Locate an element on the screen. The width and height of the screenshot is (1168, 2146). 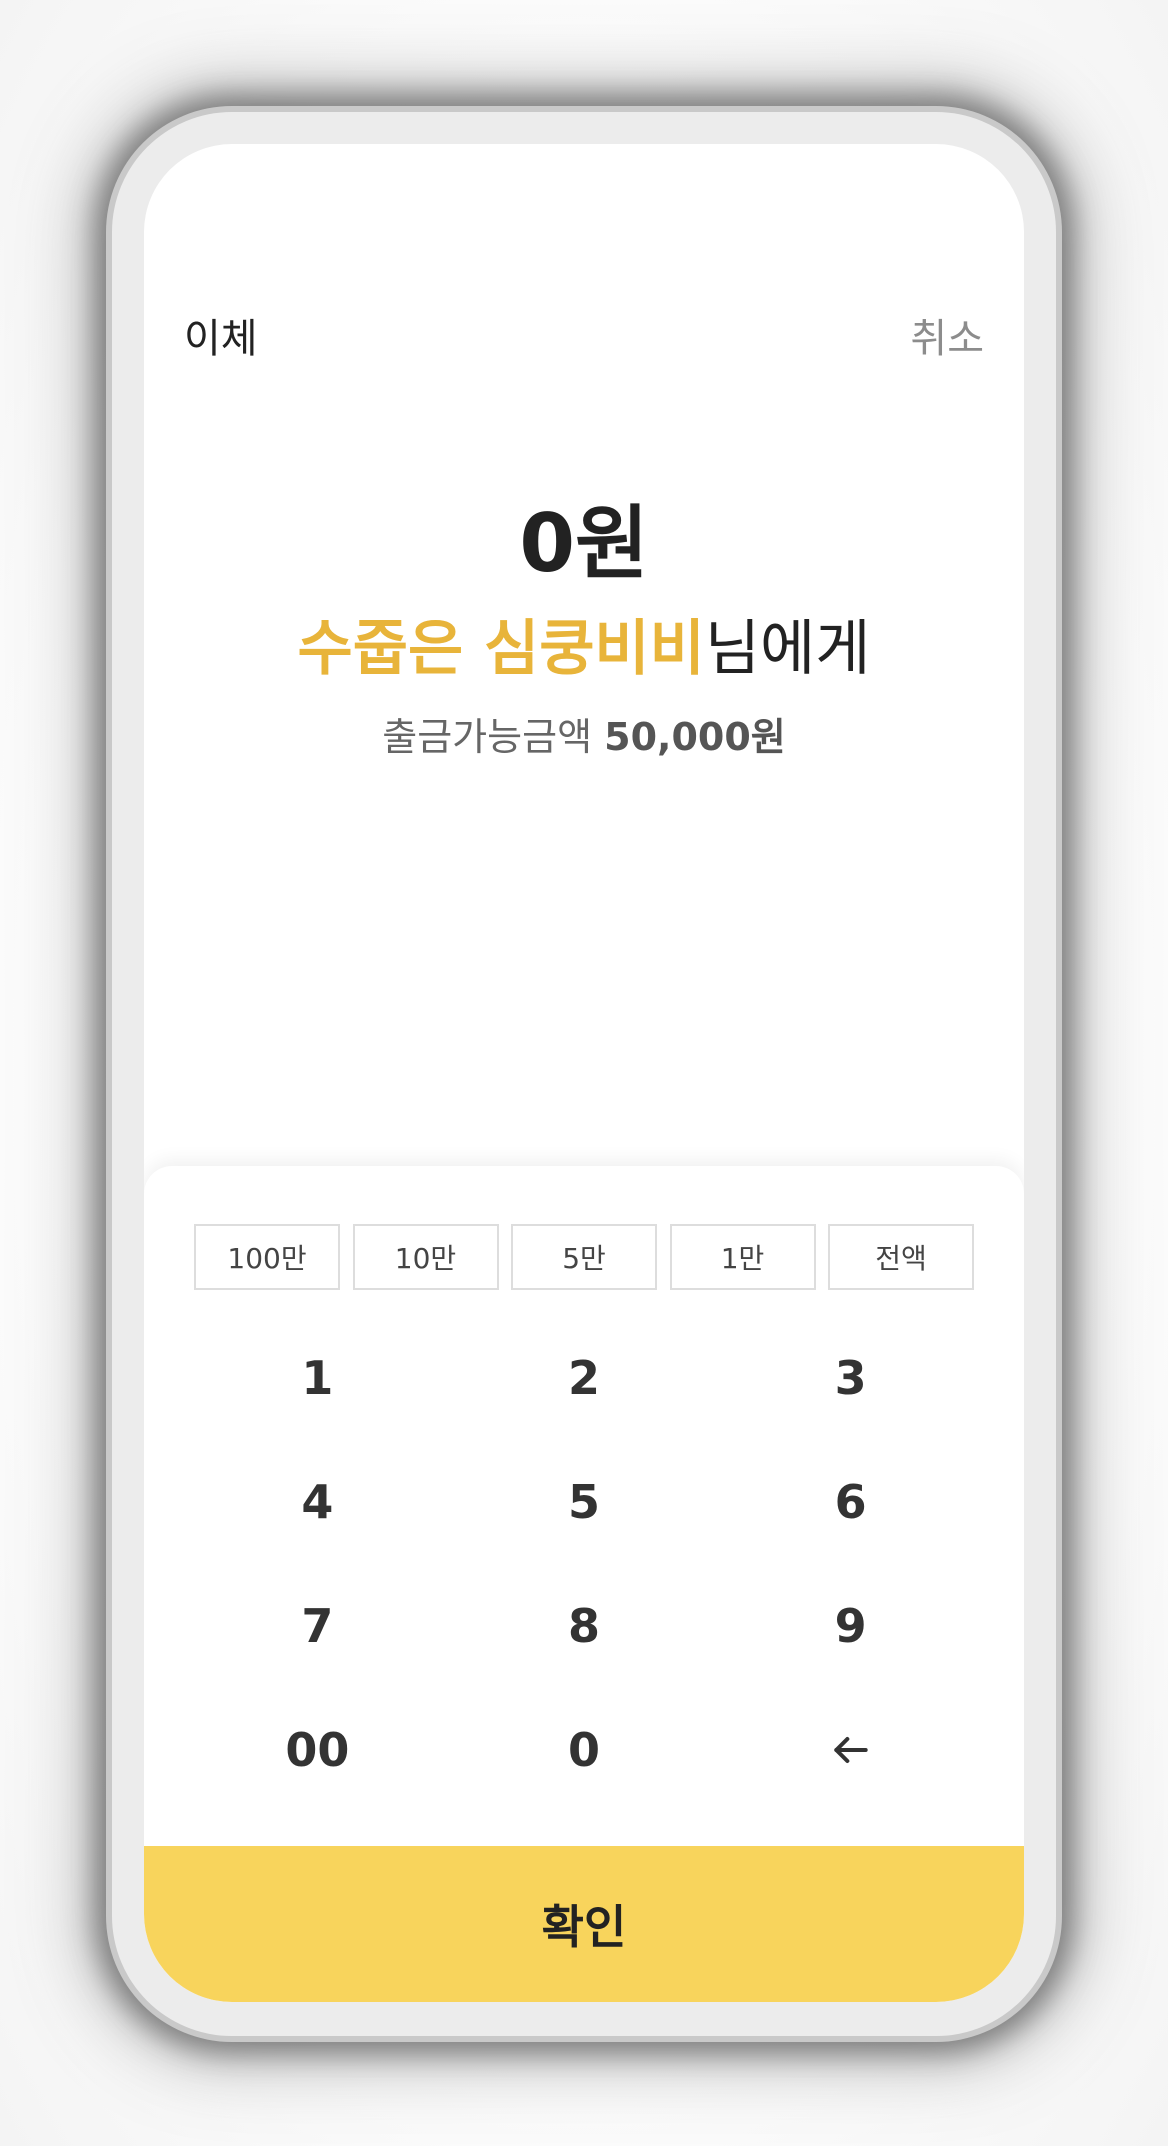
balance-label: 출금가능금액 is located at coordinates (487, 737).